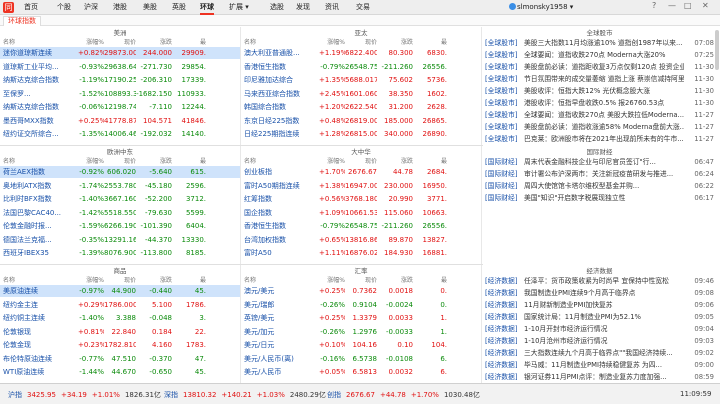 This screenshot has height=404, width=720. Describe the element at coordinates (91, 7) in the screenshot. I see `nav-item-2: 沪深` at that location.